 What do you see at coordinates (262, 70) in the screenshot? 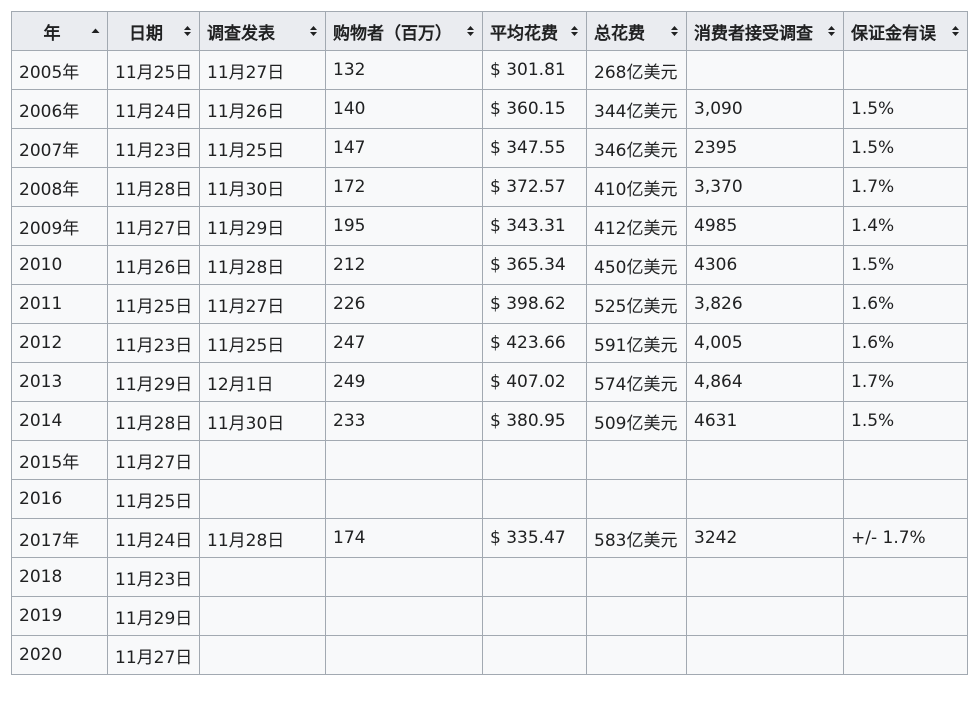
I see `cell-survey-published: 11月27日` at bounding box center [262, 70].